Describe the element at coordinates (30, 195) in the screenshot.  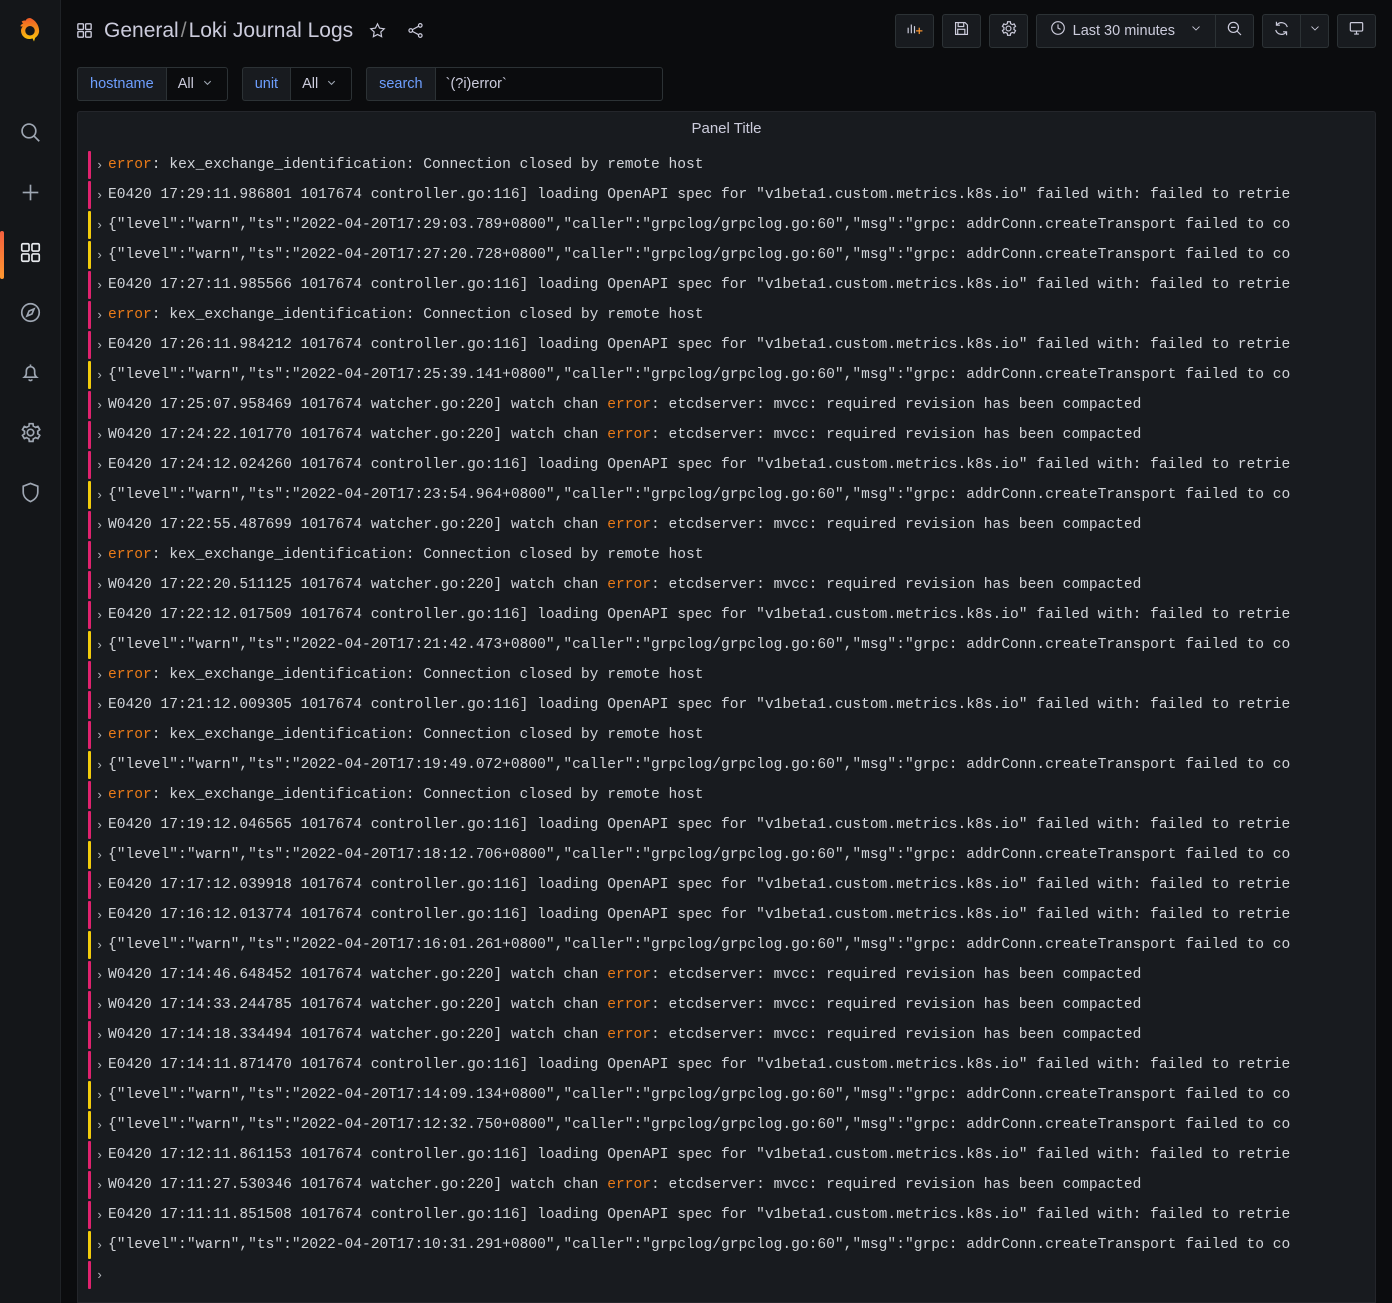
I see `sidebar-item-create` at that location.